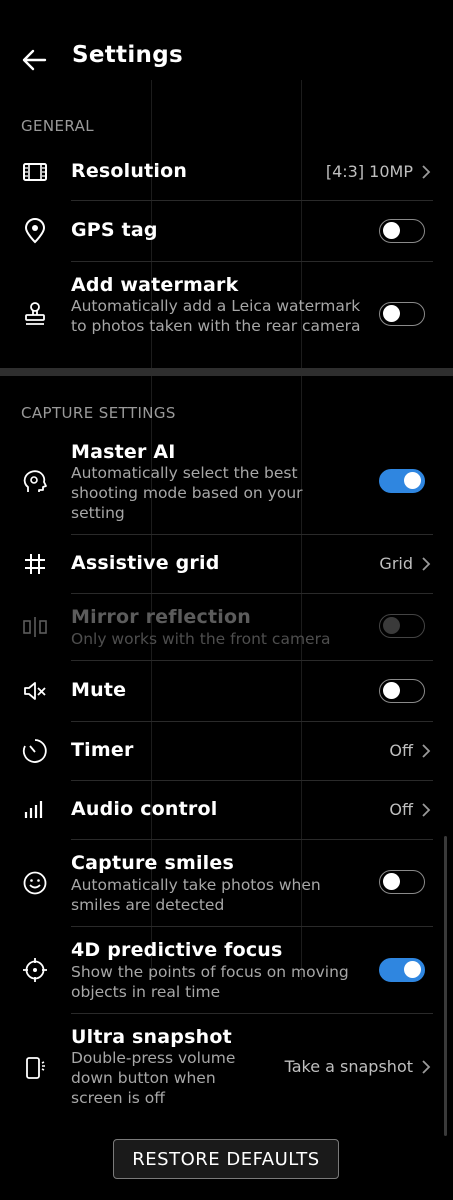  What do you see at coordinates (35, 970) in the screenshot?
I see `focus-target-icon` at bounding box center [35, 970].